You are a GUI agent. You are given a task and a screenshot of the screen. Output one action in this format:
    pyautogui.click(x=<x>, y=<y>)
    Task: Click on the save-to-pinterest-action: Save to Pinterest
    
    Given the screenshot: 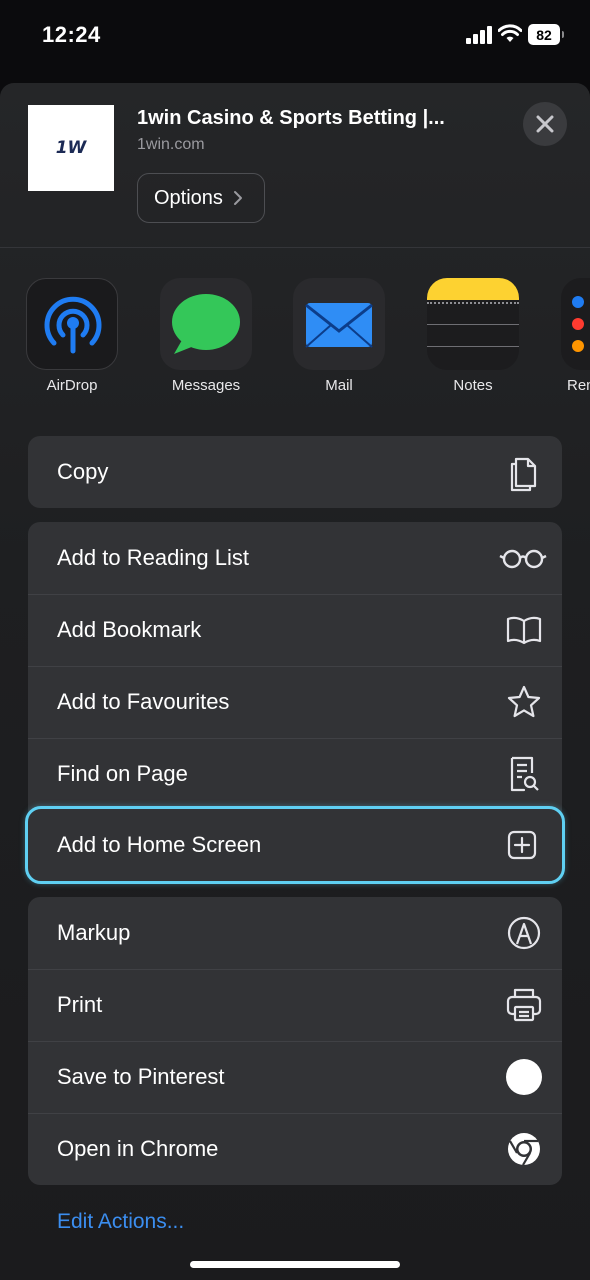 What is the action you would take?
    pyautogui.click(x=295, y=1077)
    